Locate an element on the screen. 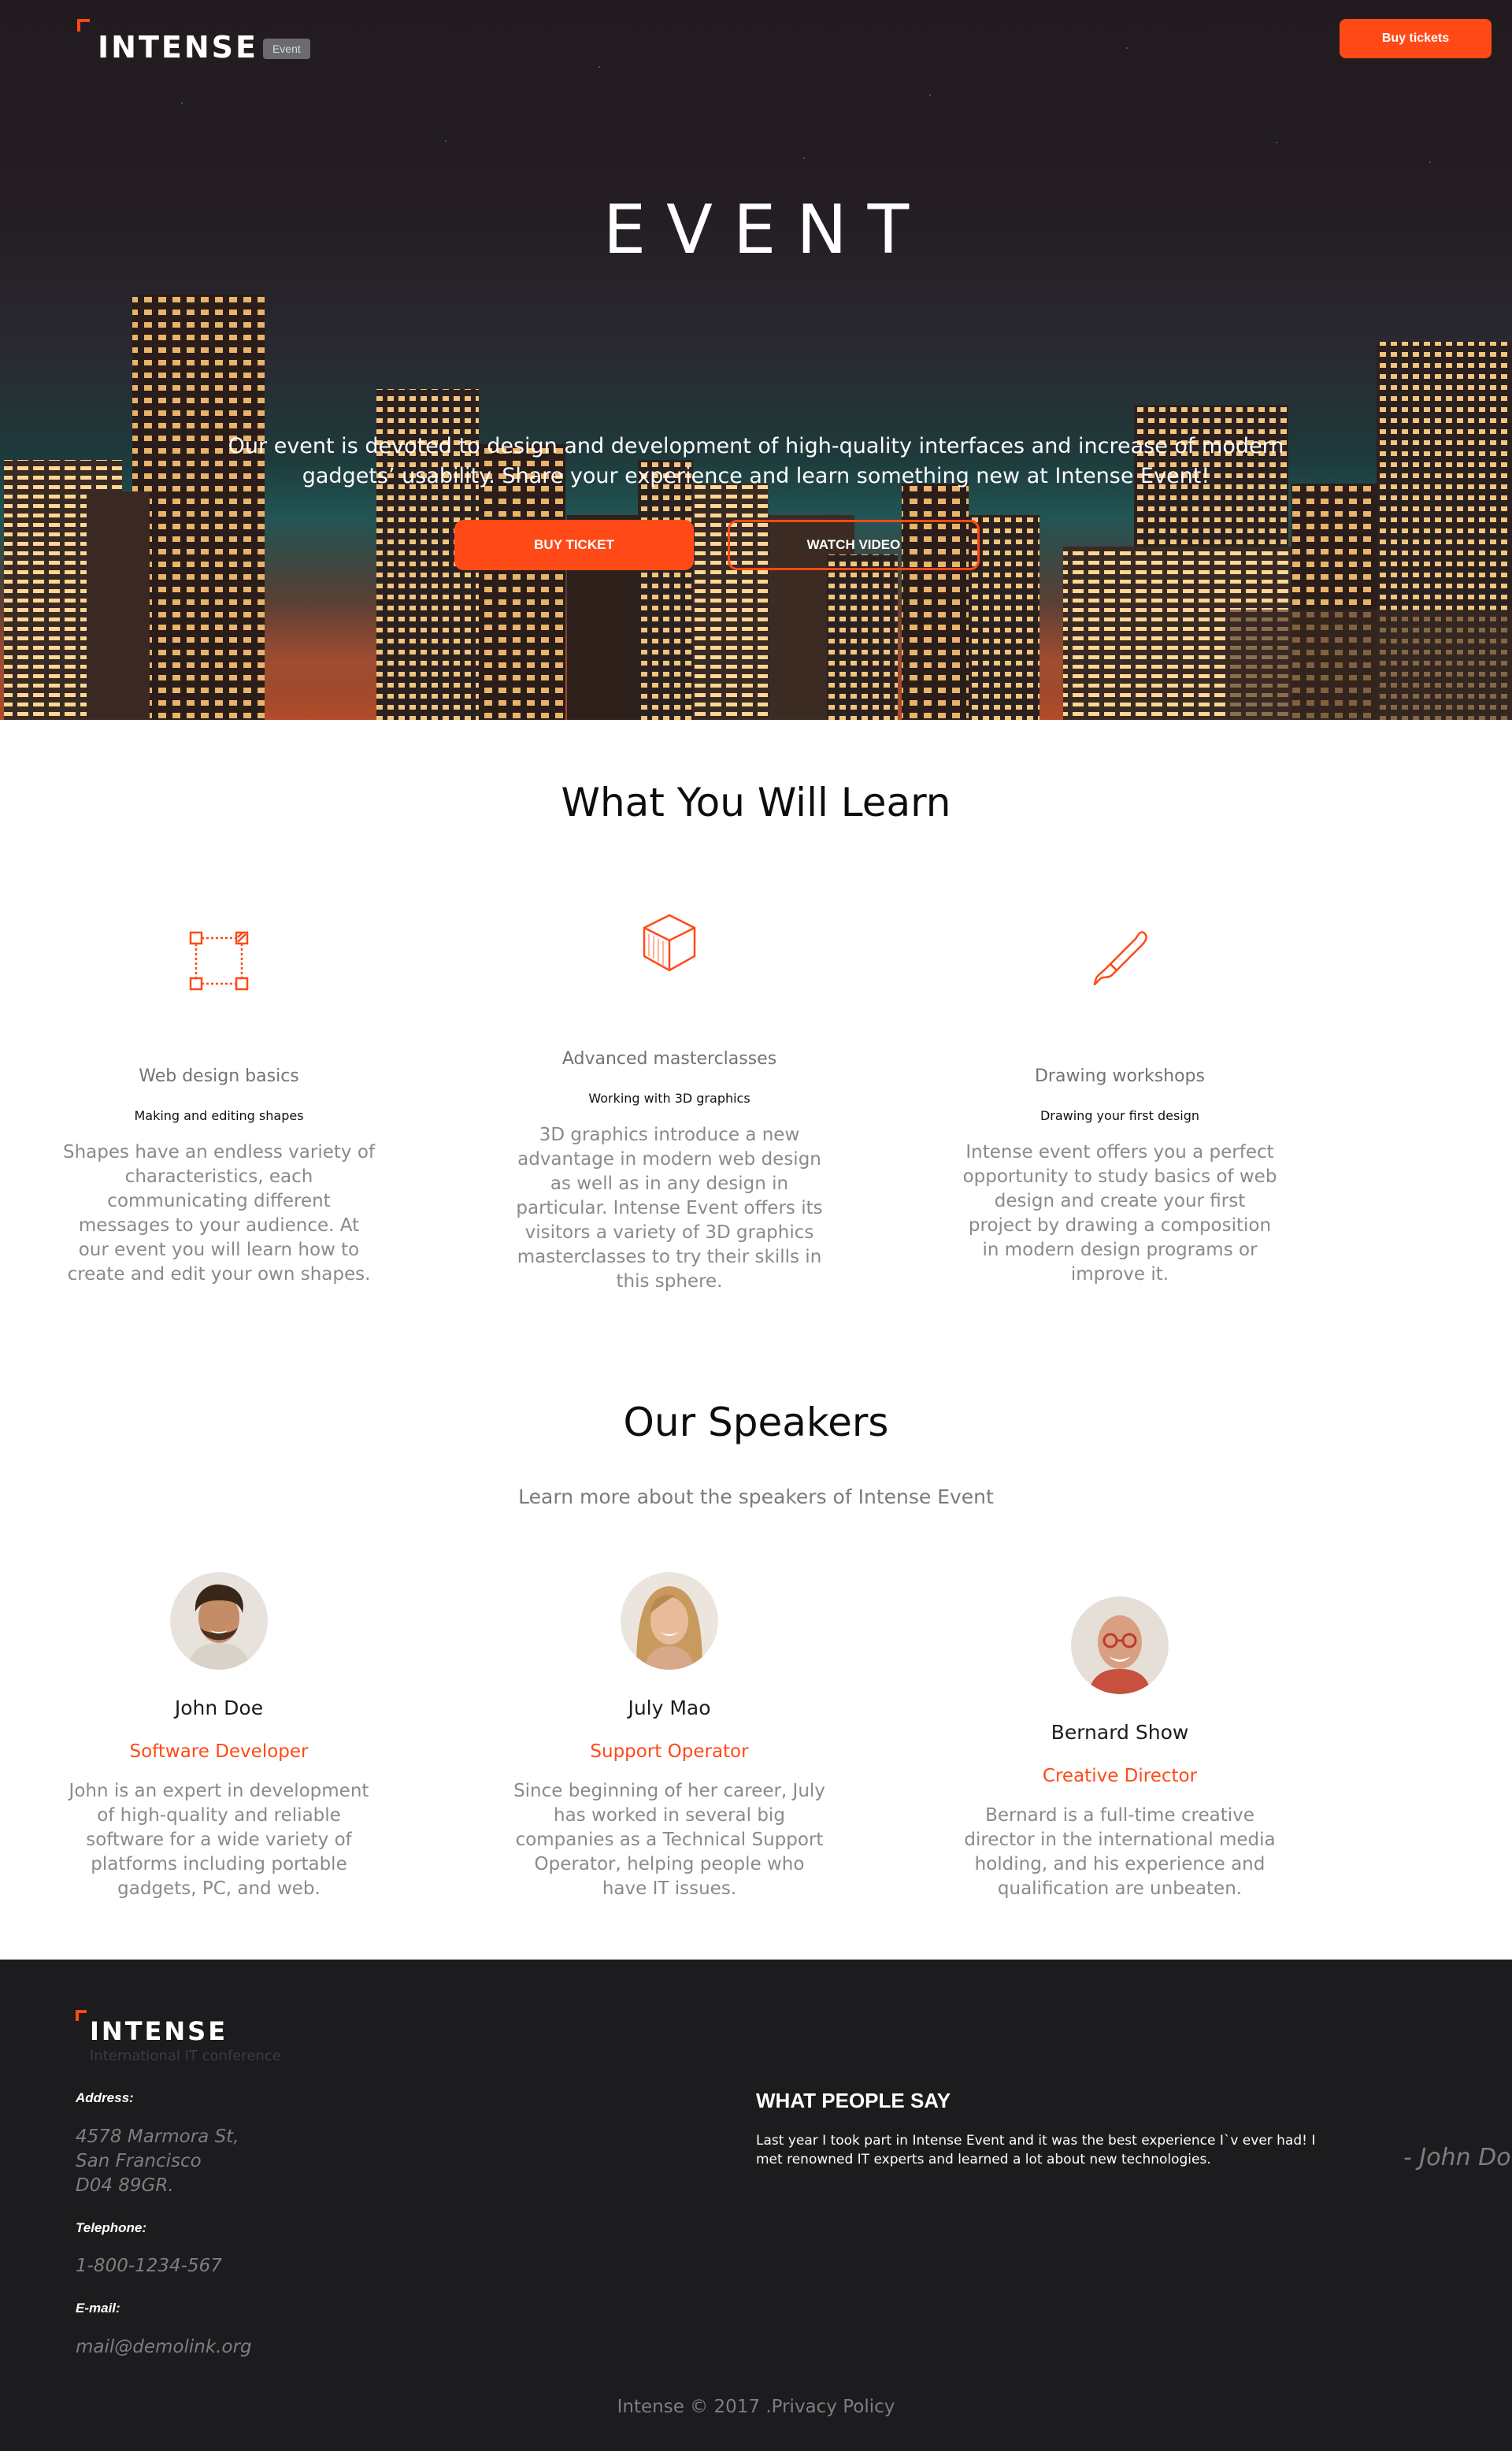  address-label: Address: is located at coordinates (105, 2098).